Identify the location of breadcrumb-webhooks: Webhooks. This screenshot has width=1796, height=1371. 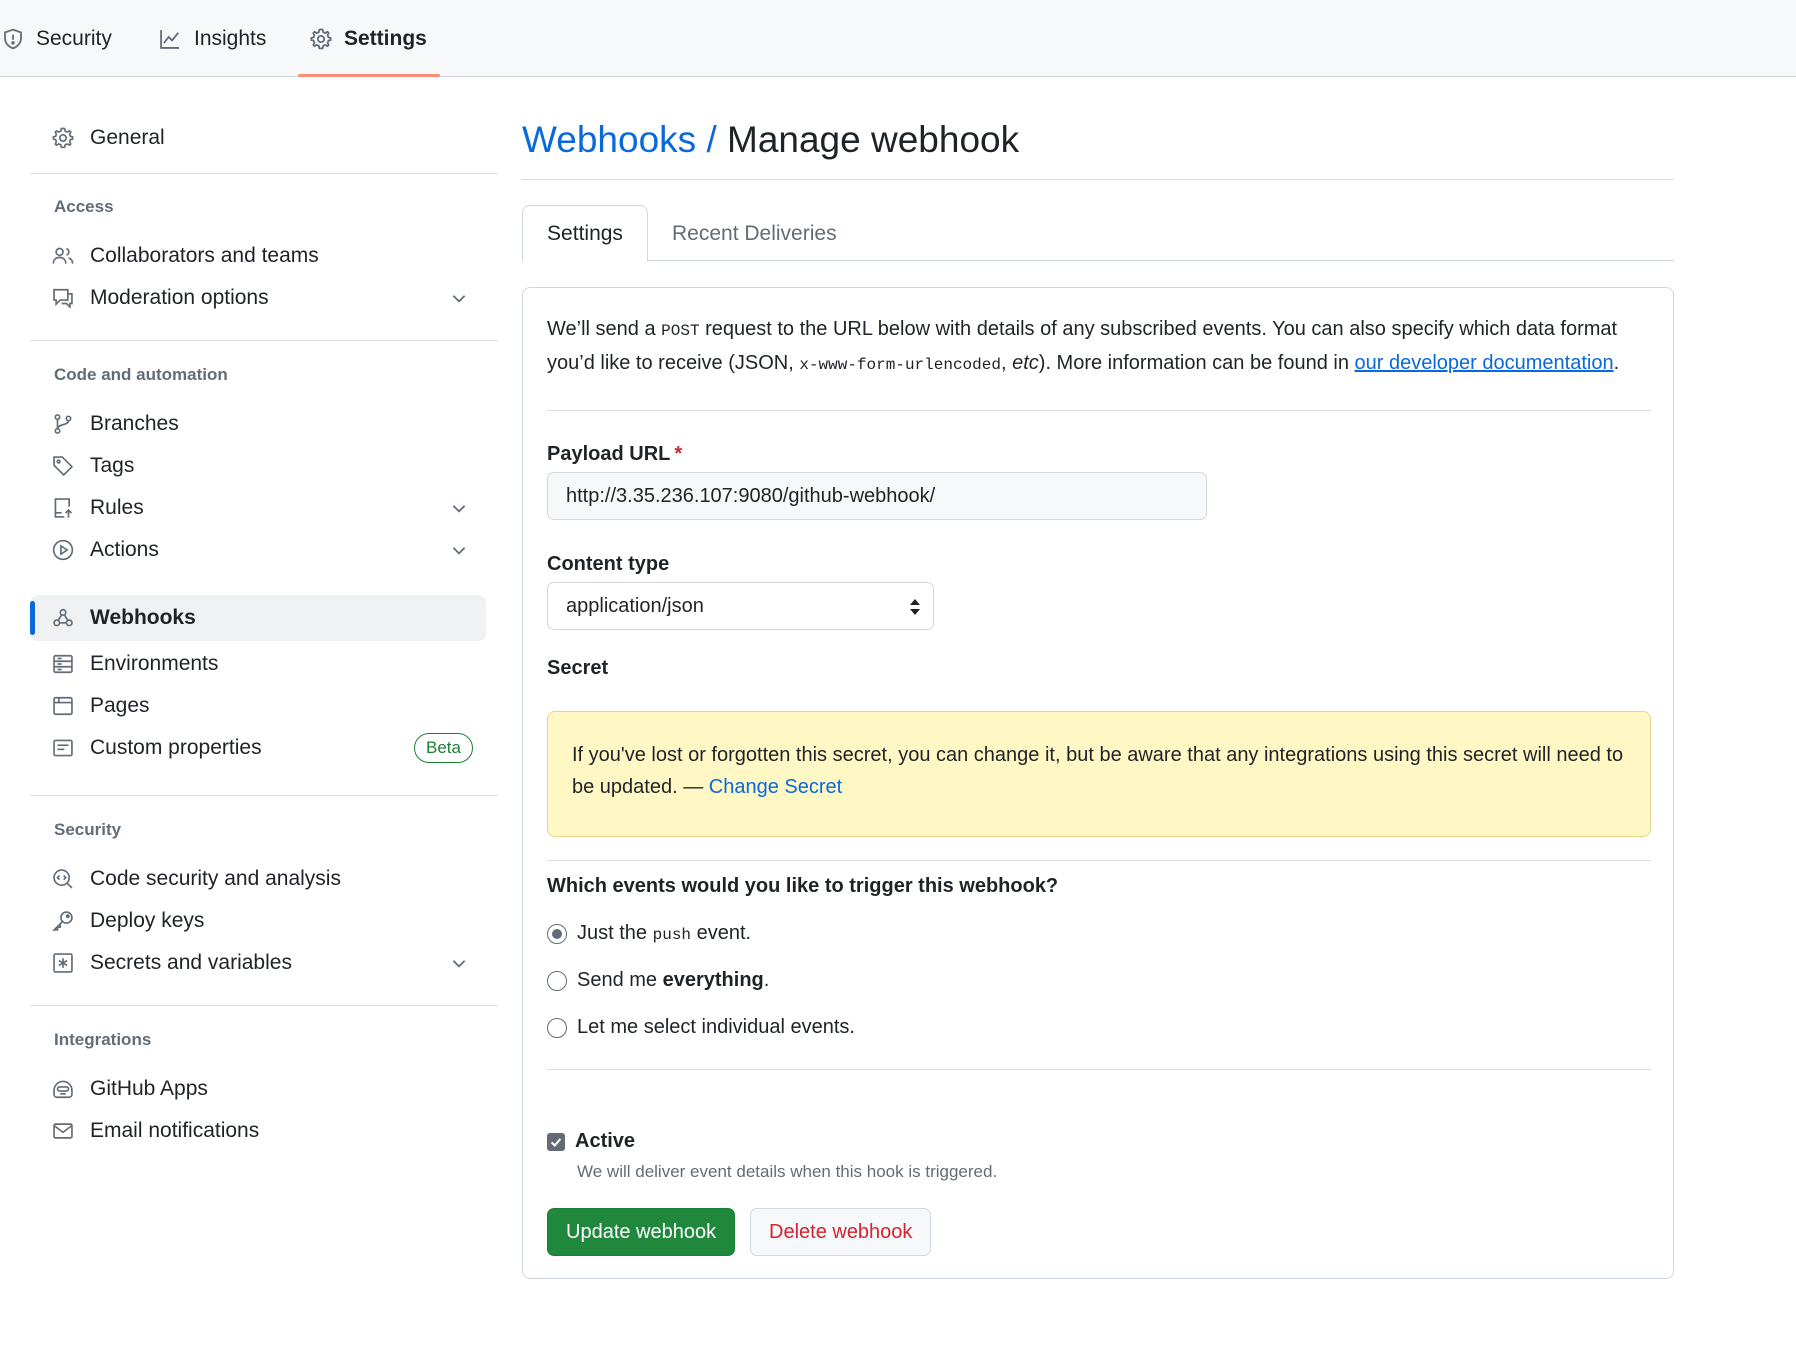
(609, 139).